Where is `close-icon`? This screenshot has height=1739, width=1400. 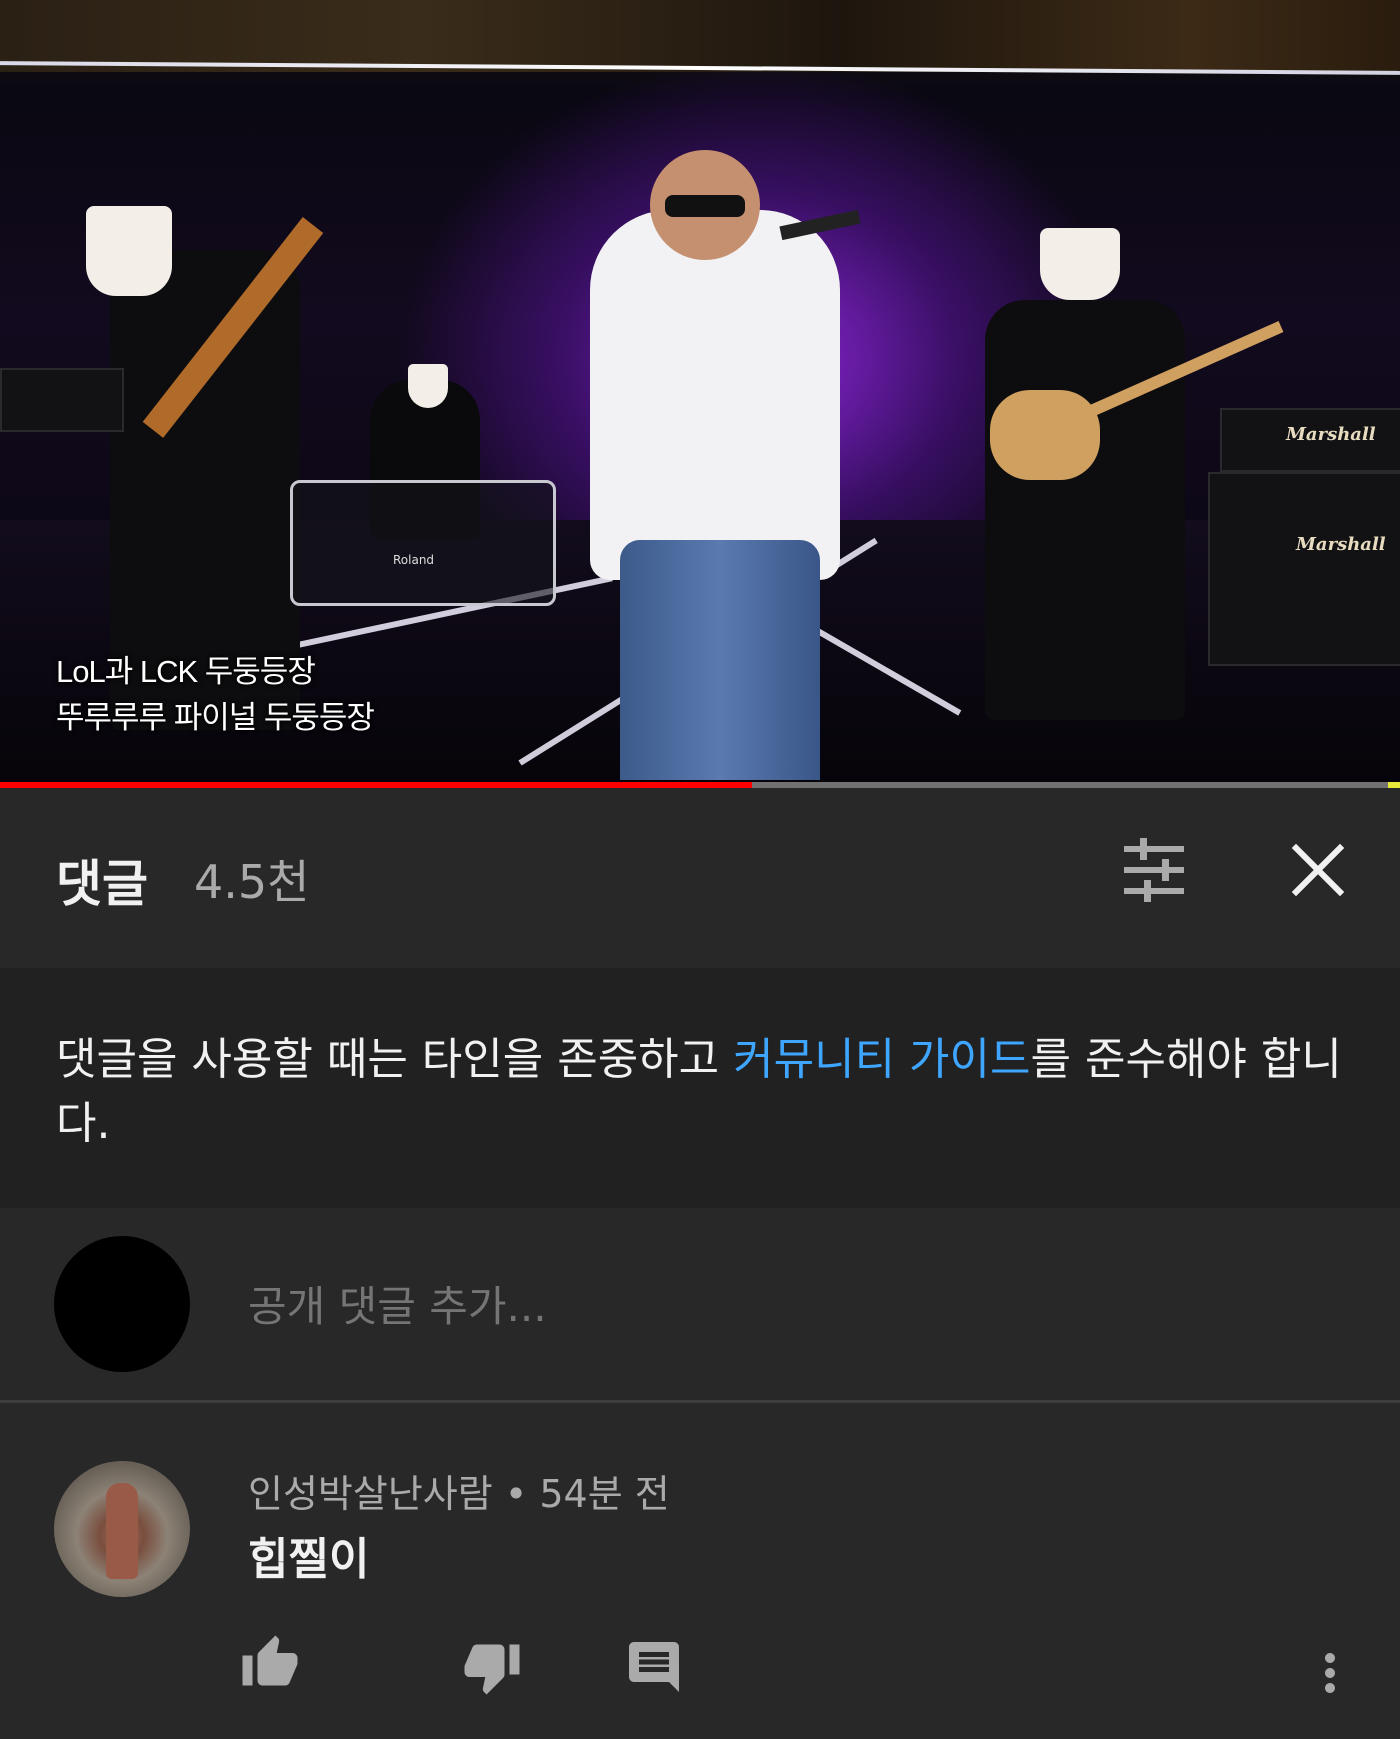
close-icon is located at coordinates (1318, 870).